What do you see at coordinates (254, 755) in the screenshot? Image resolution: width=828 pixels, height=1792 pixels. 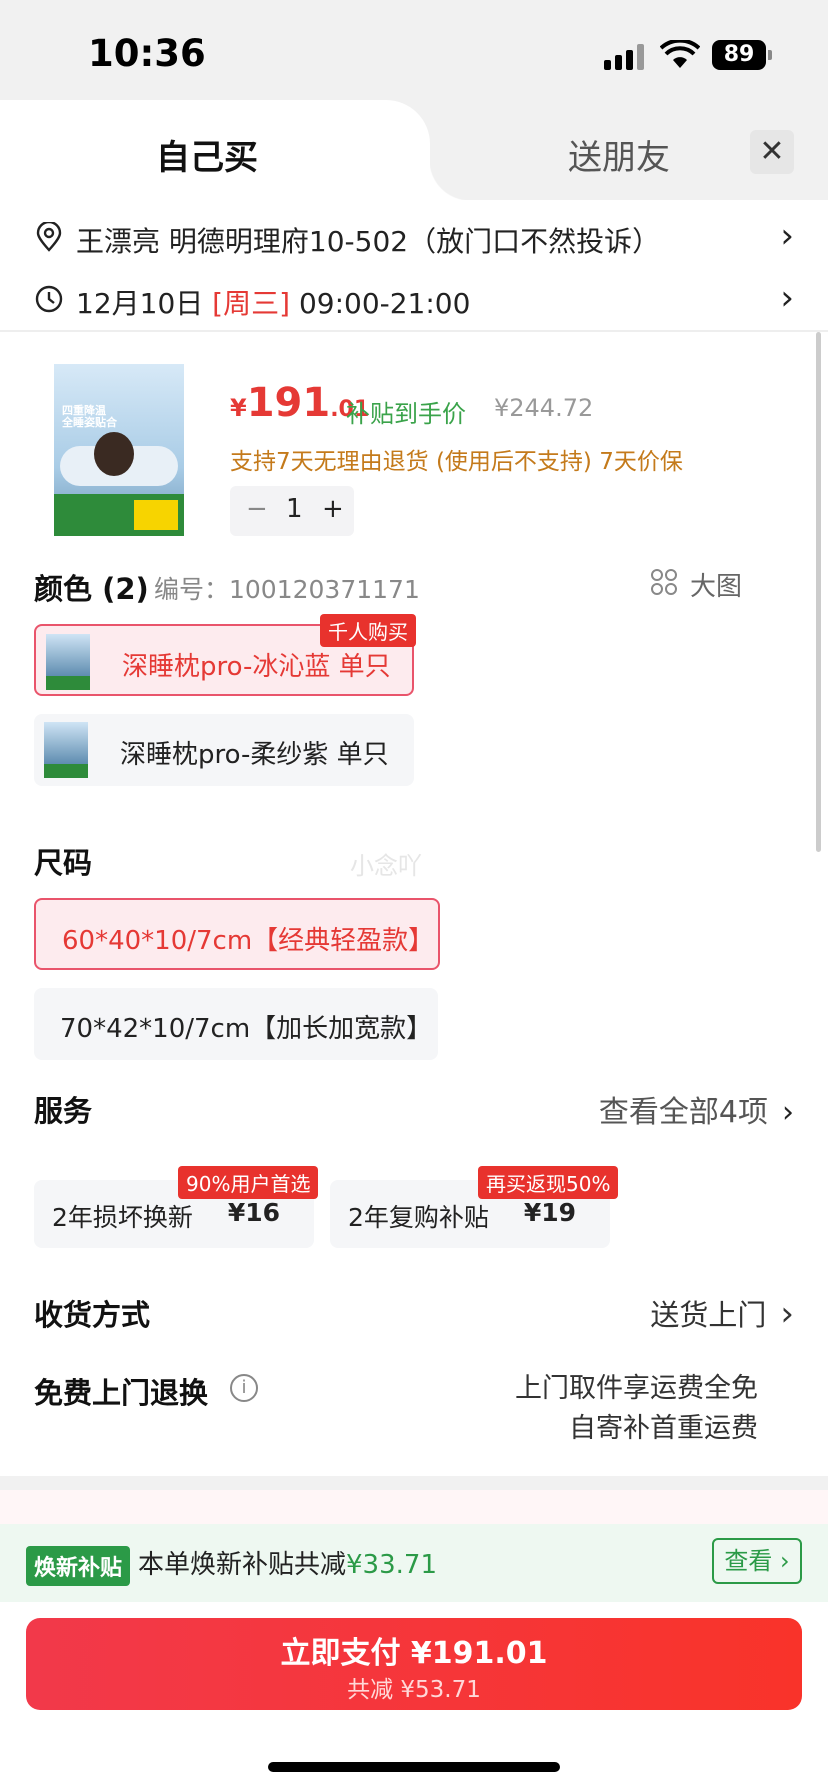 I see `color-option-label: 深睡枕pro-柔纱紫 单只` at bounding box center [254, 755].